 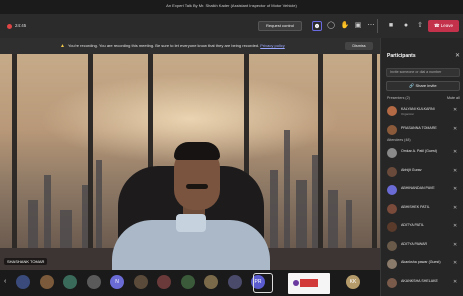 I want to click on participant-name: ABHISHEK PATIL, so click(x=415, y=206).